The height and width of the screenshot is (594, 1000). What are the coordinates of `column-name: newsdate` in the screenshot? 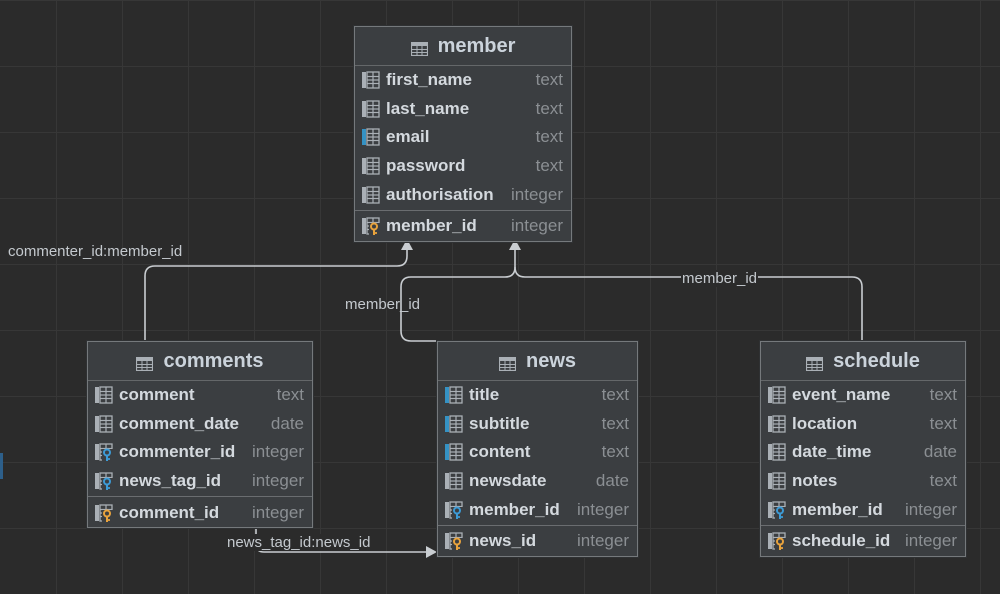 It's located at (508, 481).